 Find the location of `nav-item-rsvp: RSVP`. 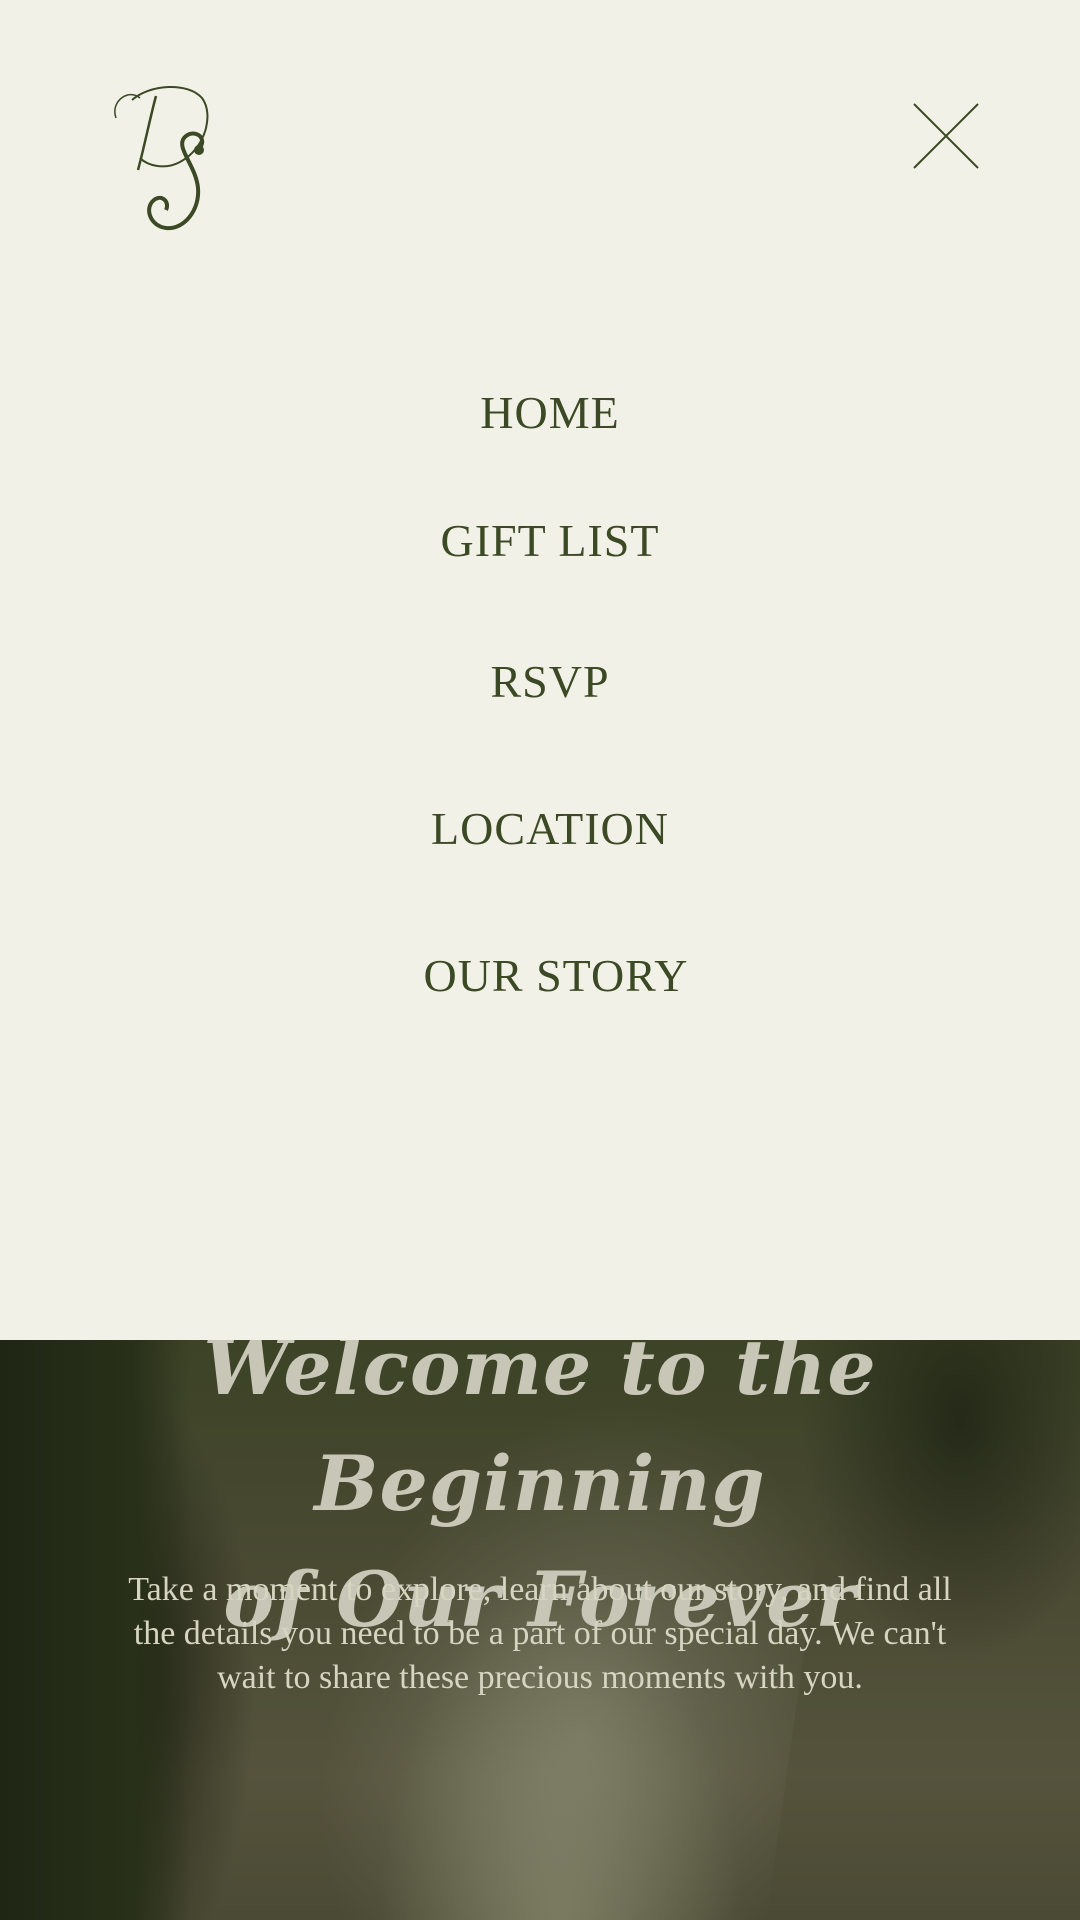

nav-item-rsvp: RSVP is located at coordinates (540, 681).